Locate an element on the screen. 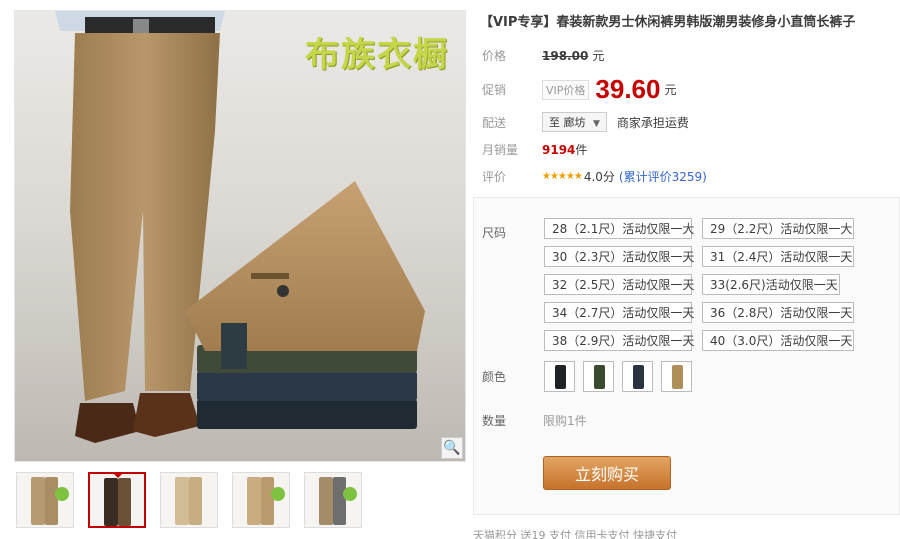 The height and width of the screenshot is (539, 900). promo-row: 促销 VIP价格 39.60 元 is located at coordinates (579, 89).